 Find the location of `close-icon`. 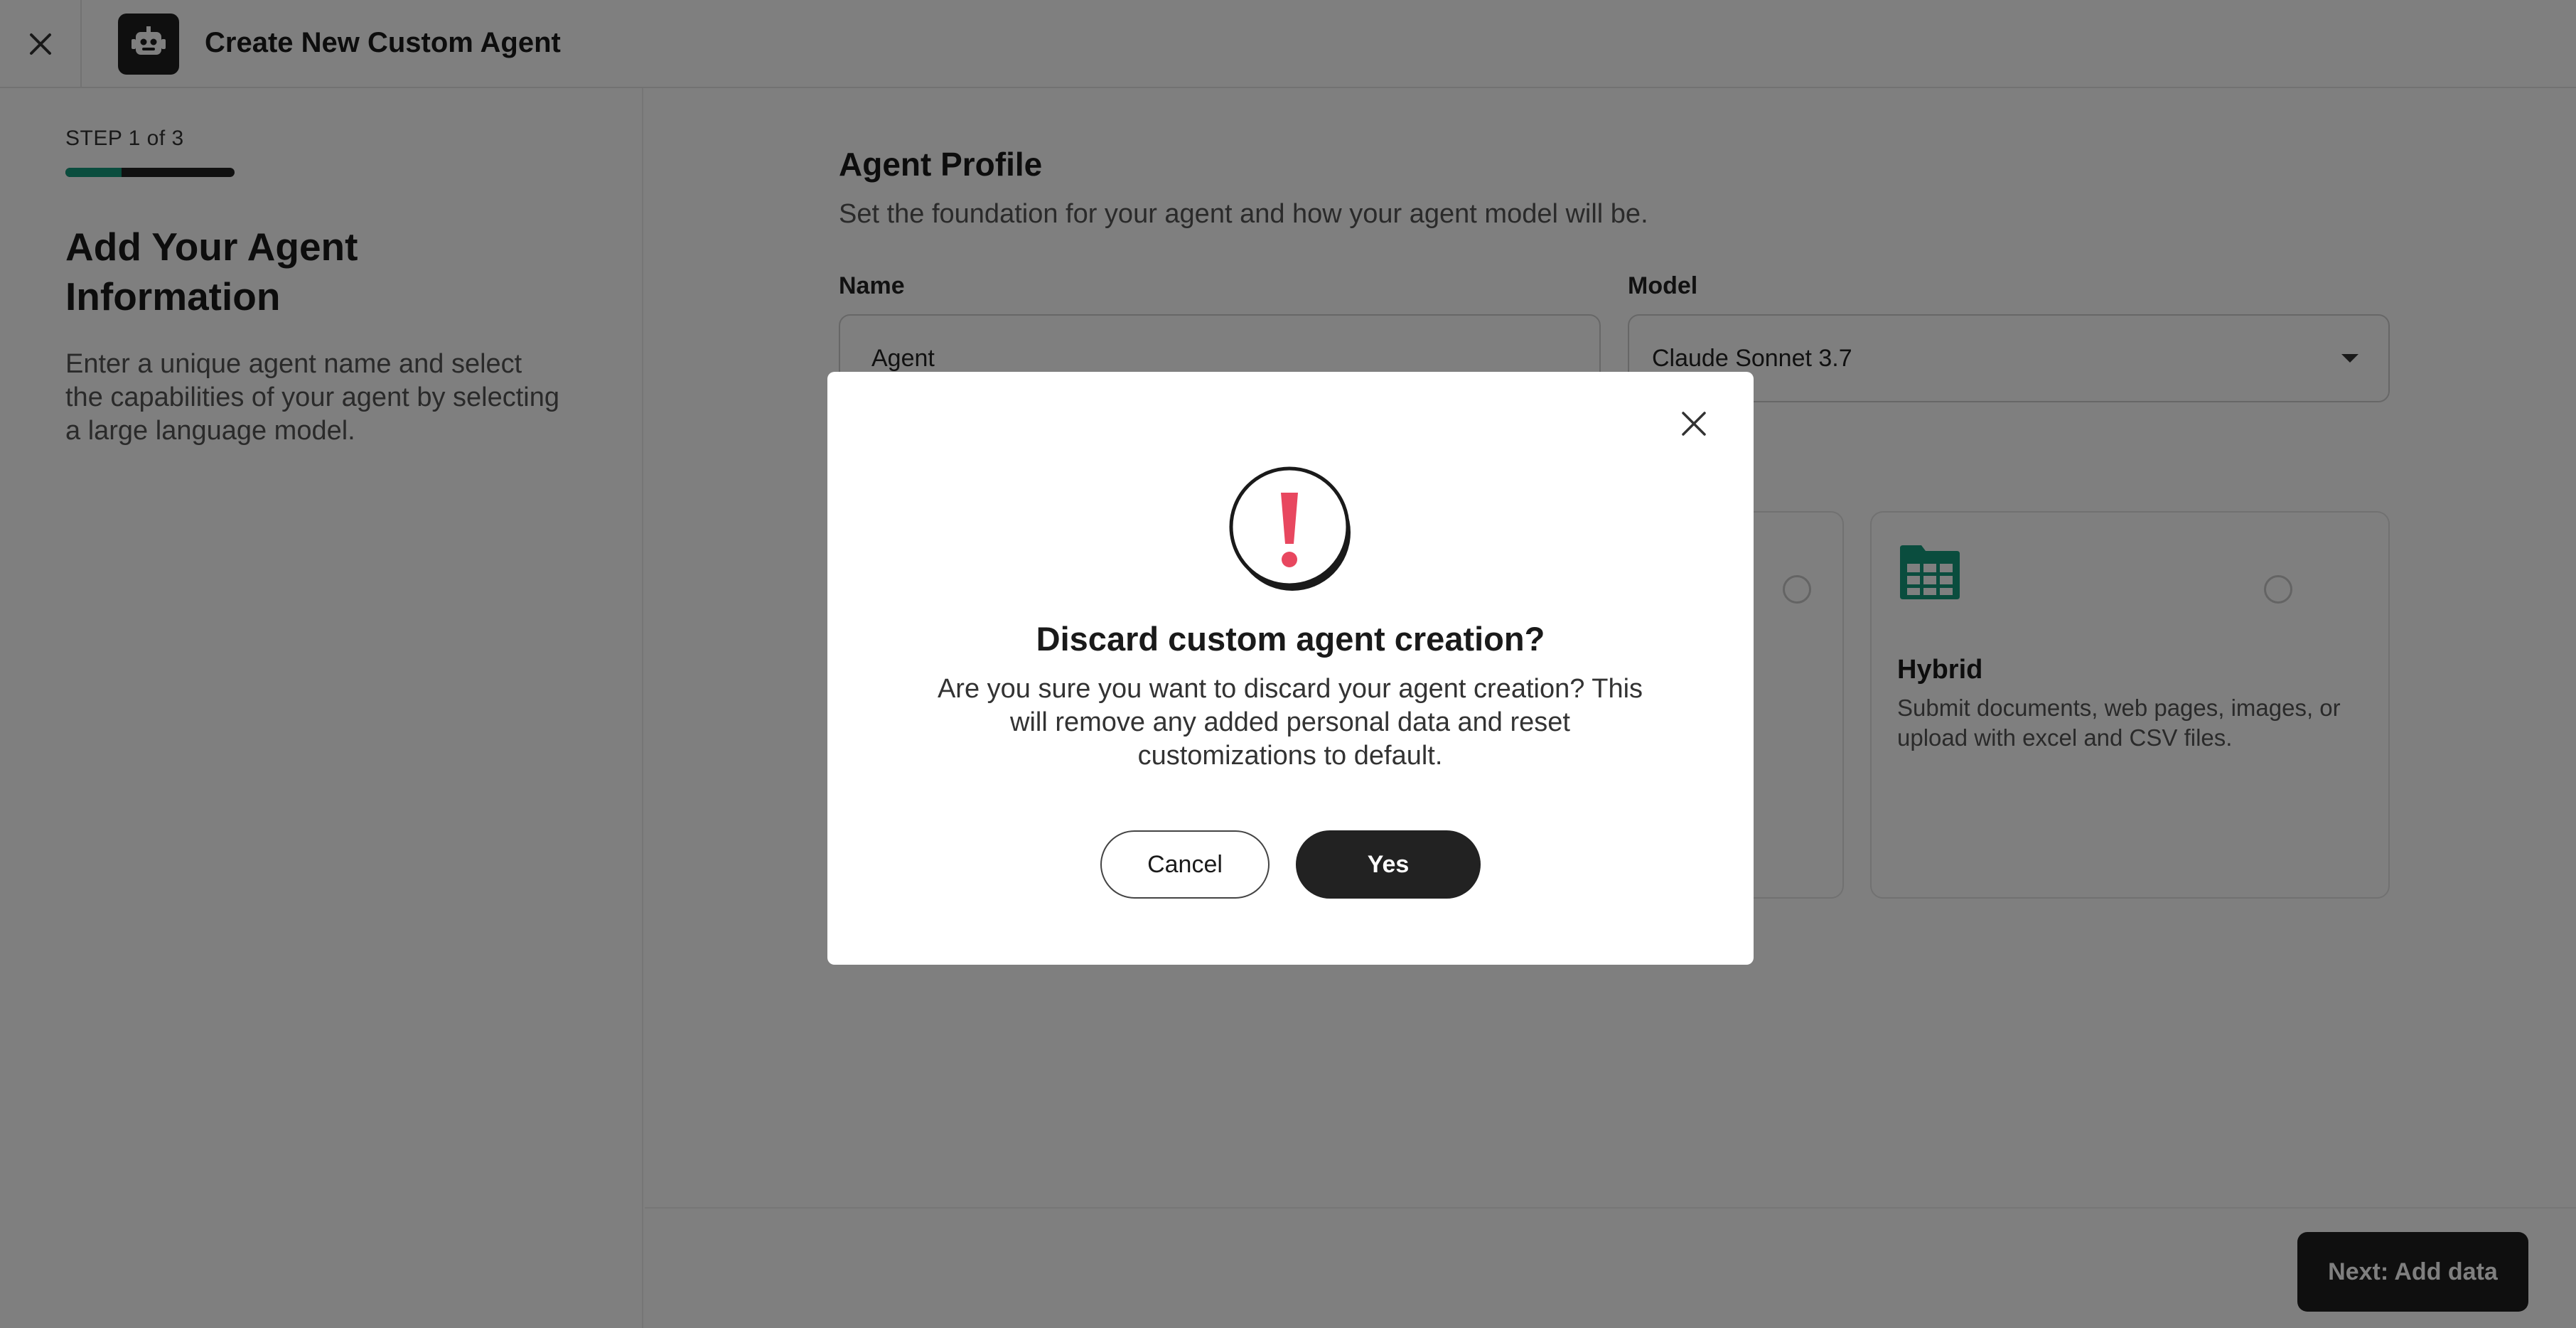

close-icon is located at coordinates (1694, 424).